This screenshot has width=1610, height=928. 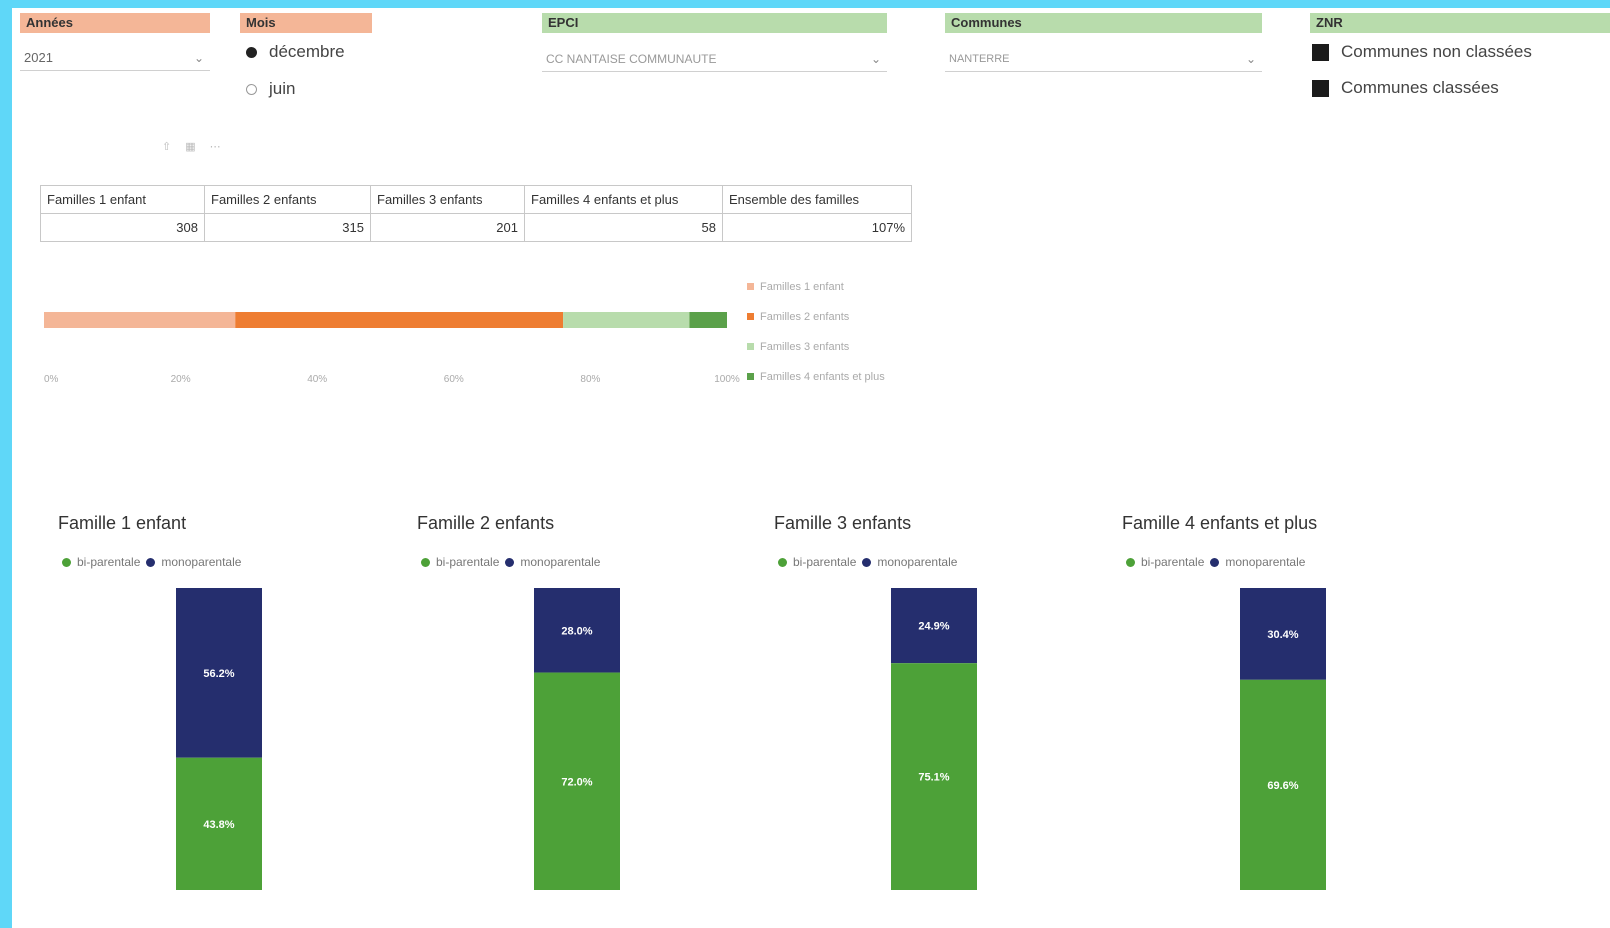 What do you see at coordinates (287, 199) in the screenshot?
I see `table-header-cell: Familles 2 enfants` at bounding box center [287, 199].